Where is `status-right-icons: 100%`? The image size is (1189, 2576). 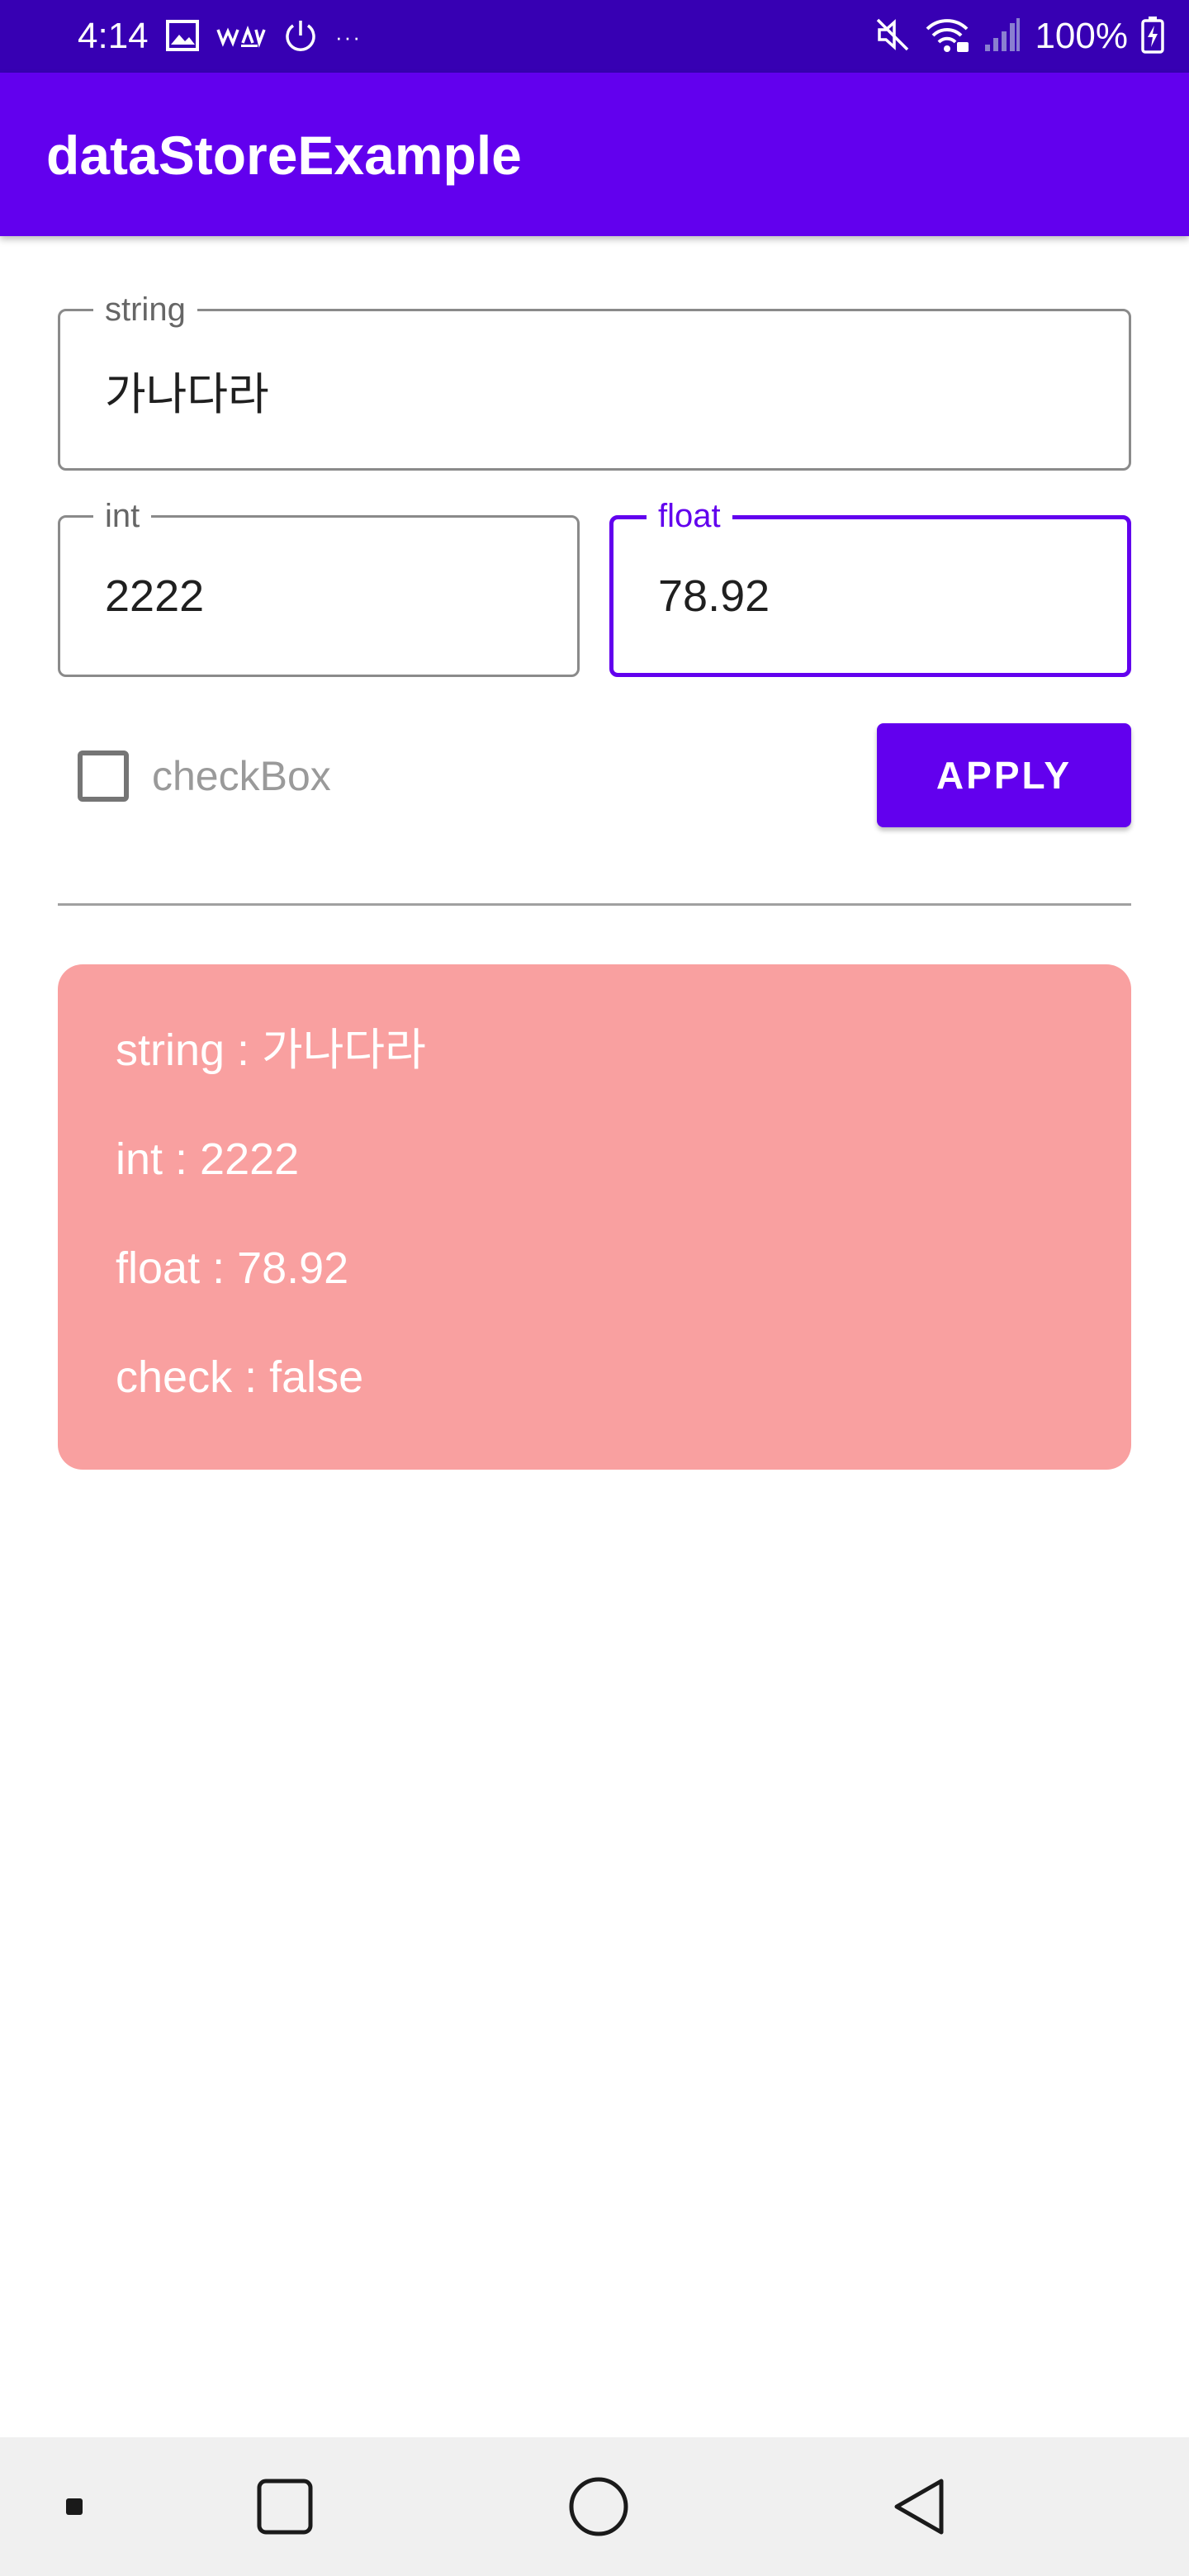 status-right-icons: 100% is located at coordinates (1019, 36).